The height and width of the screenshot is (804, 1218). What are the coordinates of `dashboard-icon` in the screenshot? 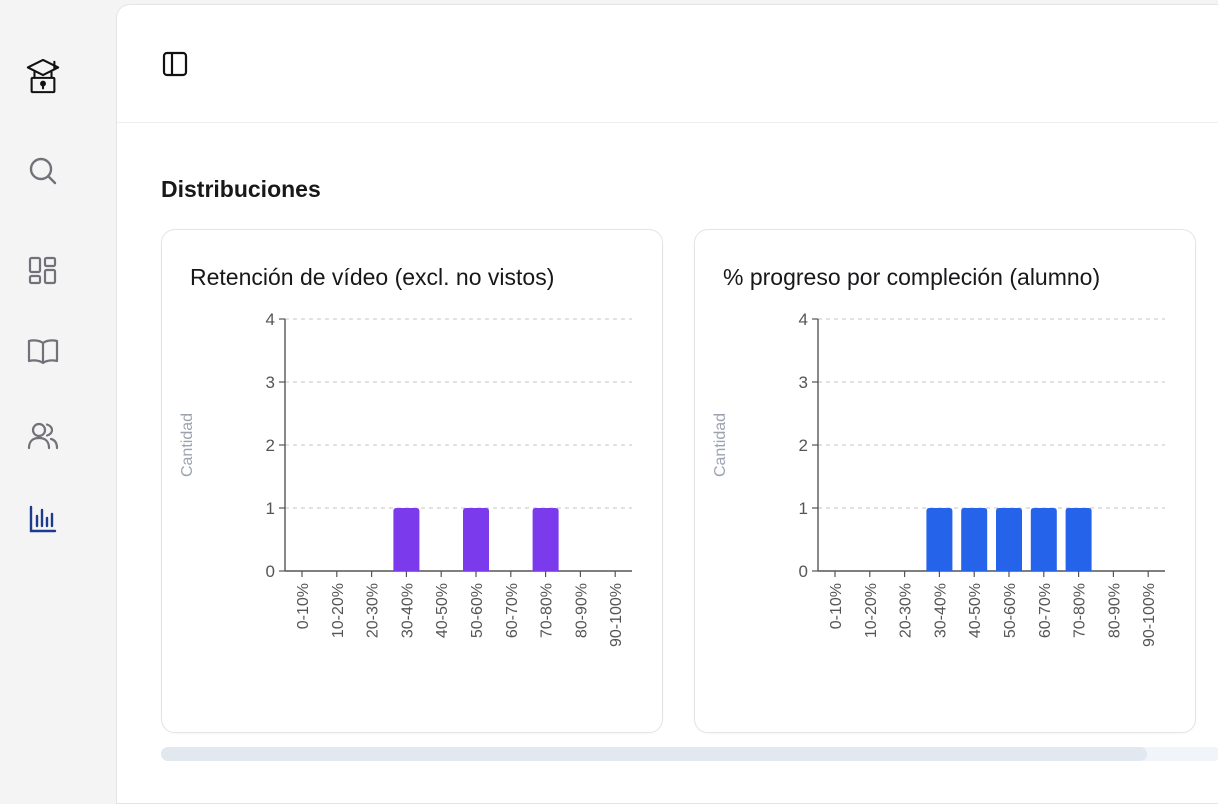 It's located at (43, 271).